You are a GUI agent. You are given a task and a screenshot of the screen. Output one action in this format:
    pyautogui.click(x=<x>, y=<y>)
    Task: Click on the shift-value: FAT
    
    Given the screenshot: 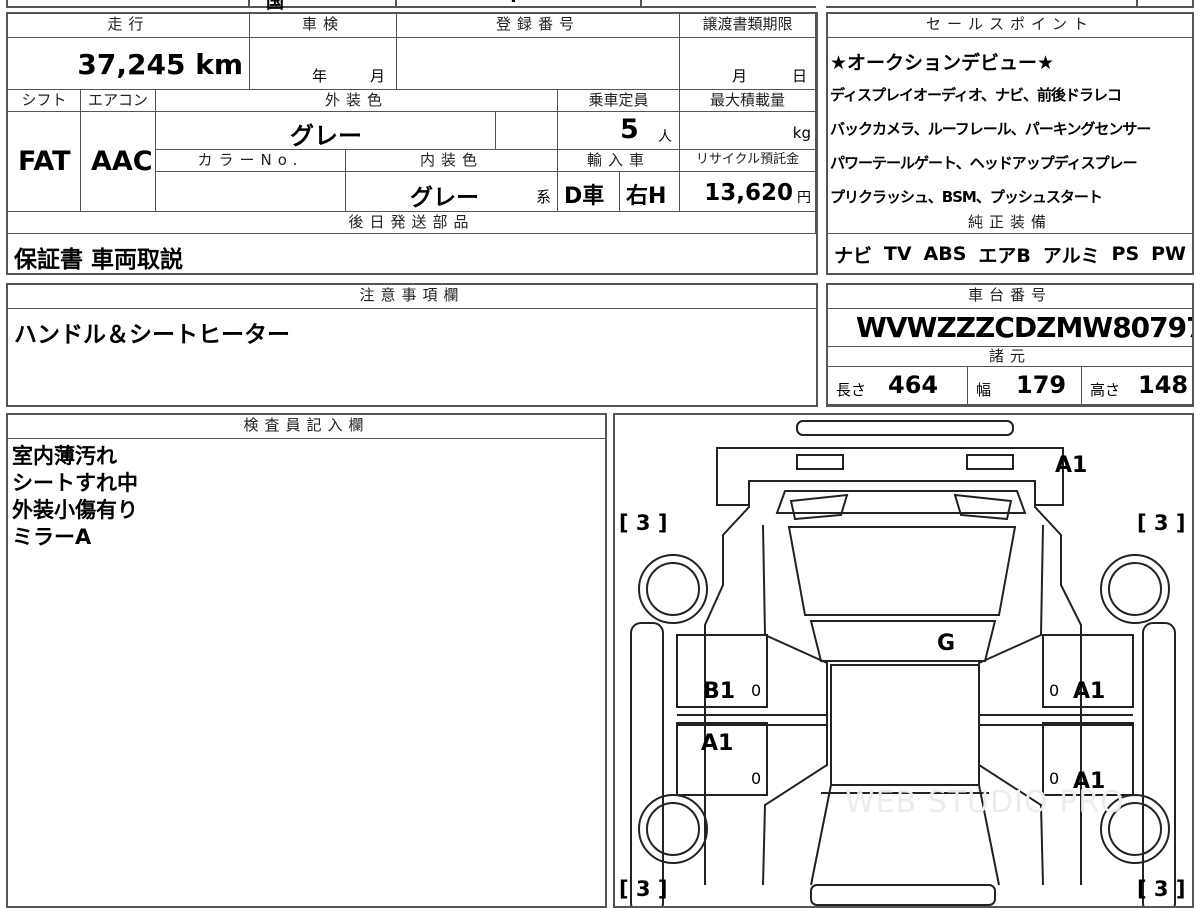 What is the action you would take?
    pyautogui.click(x=44, y=161)
    